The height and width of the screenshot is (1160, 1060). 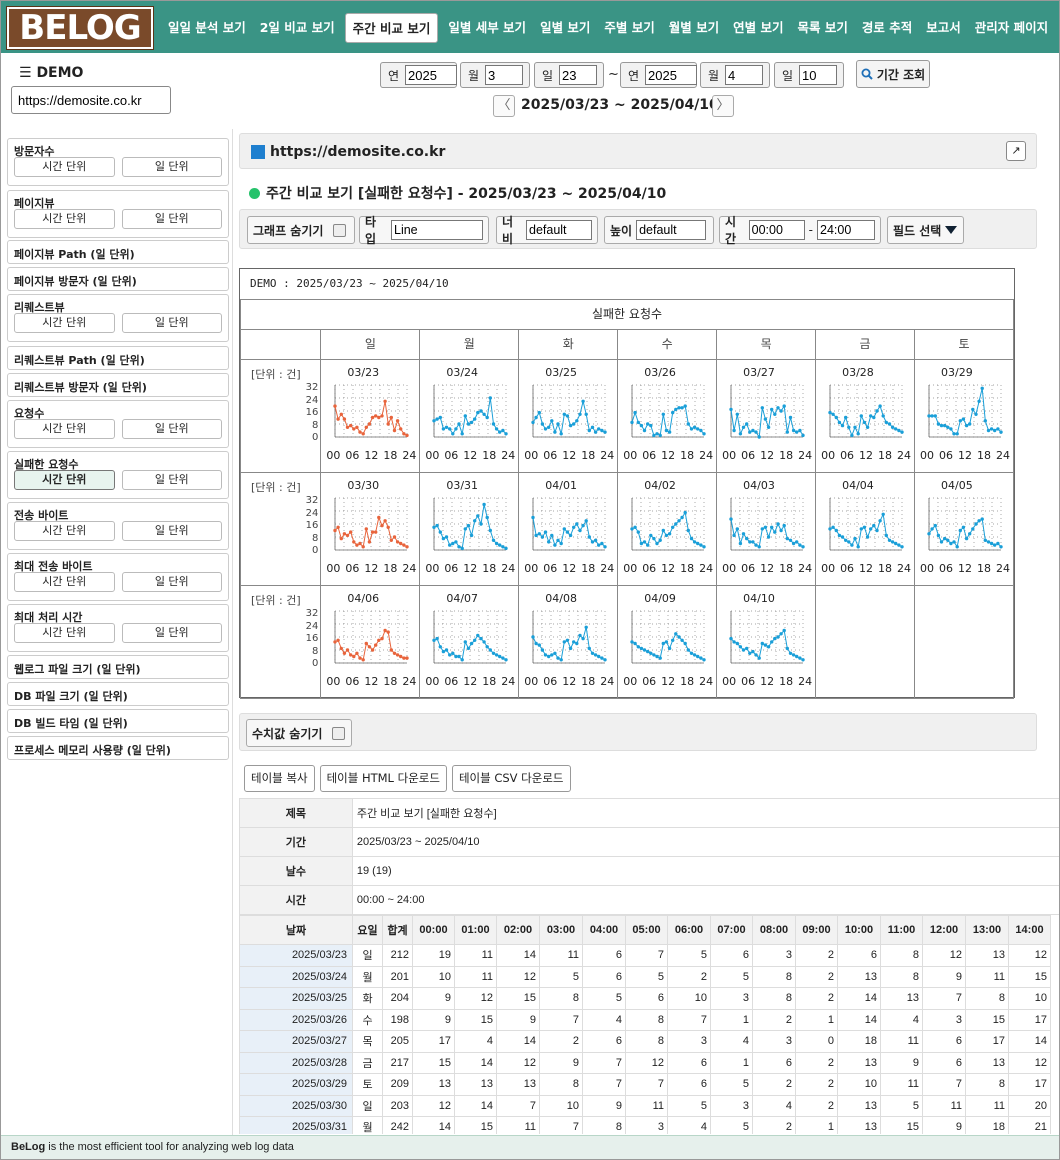 I want to click on hide-values-toggle: 수치값 숨기기, so click(x=299, y=733).